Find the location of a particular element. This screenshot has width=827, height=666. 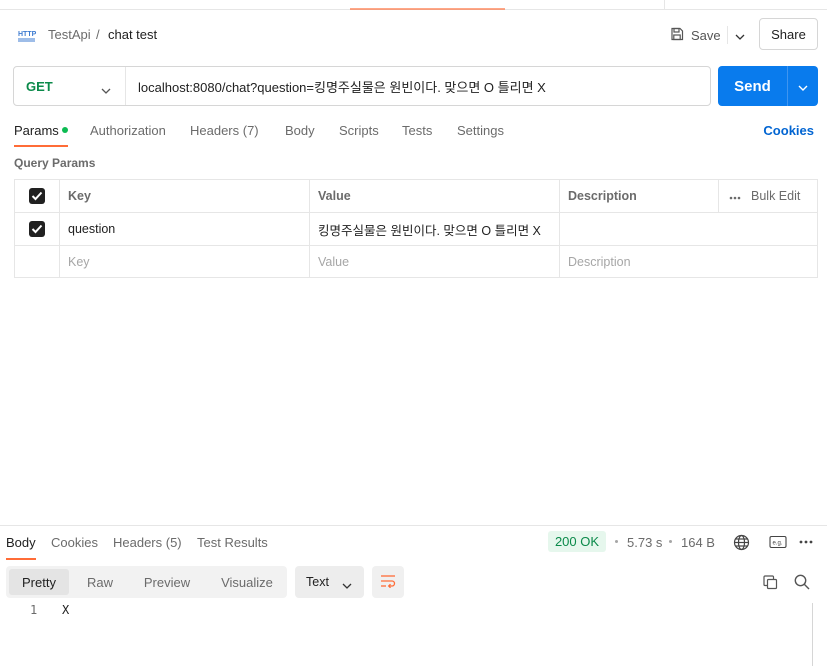

param-value-input: 킹명주실물은 원빈이다. 맞으면 O 틀리면 X is located at coordinates (435, 229).